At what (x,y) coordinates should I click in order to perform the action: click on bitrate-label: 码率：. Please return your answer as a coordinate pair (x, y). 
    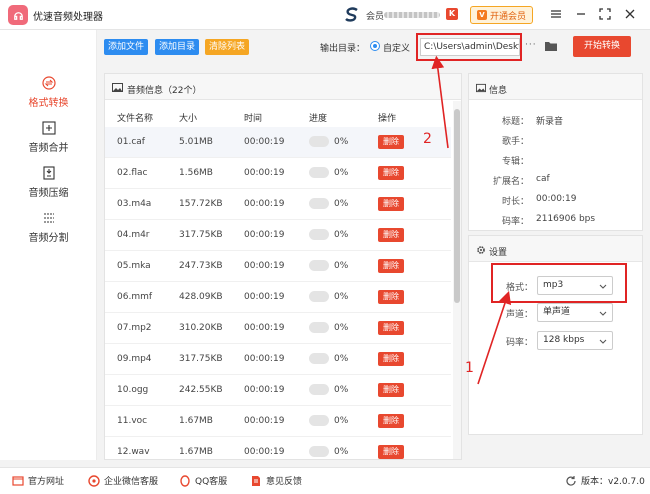
    Looking at the image, I should click on (519, 343).